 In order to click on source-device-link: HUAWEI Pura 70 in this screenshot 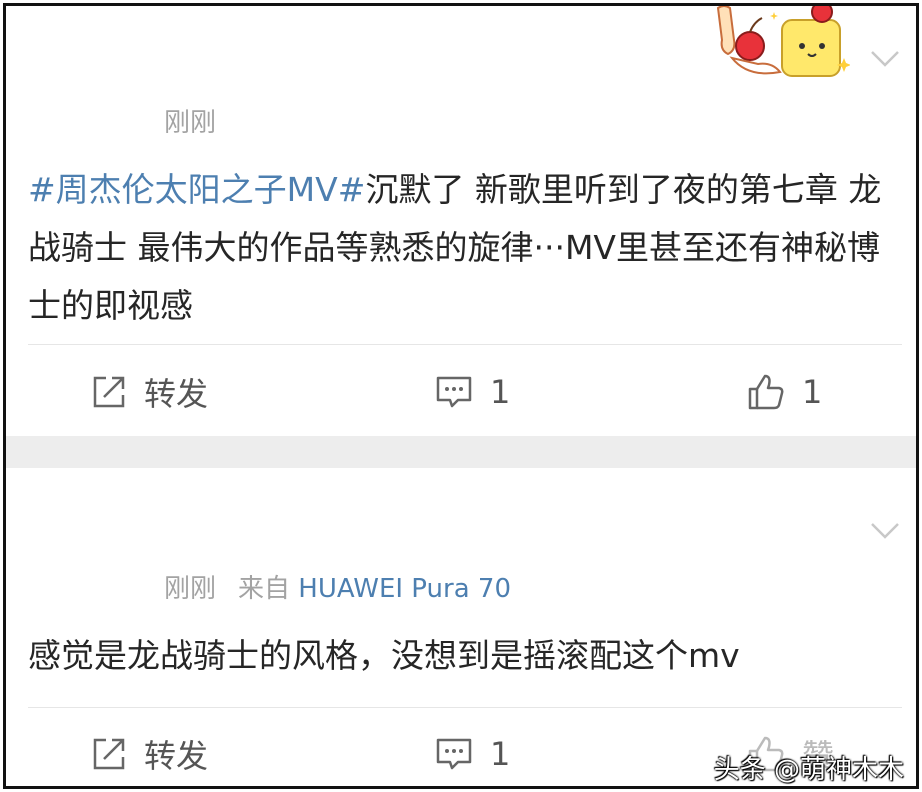, I will do `click(404, 589)`.